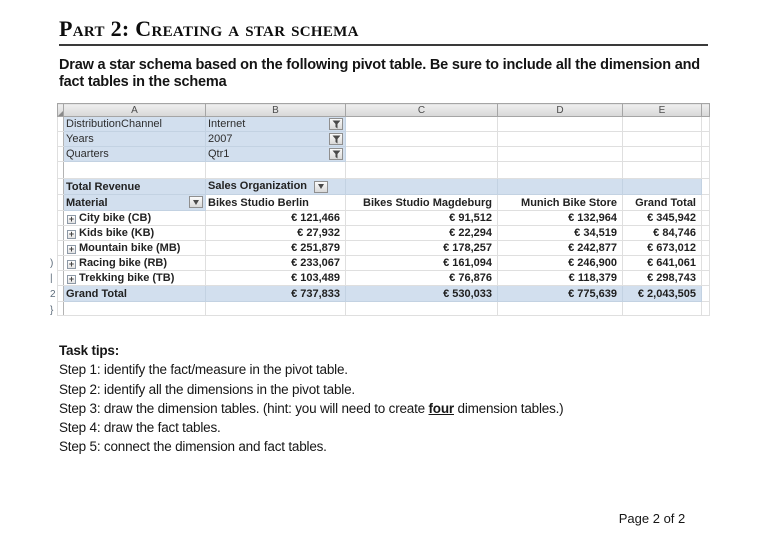  Describe the element at coordinates (421, 293) in the screenshot. I see `value-cell: € 530,033` at that location.